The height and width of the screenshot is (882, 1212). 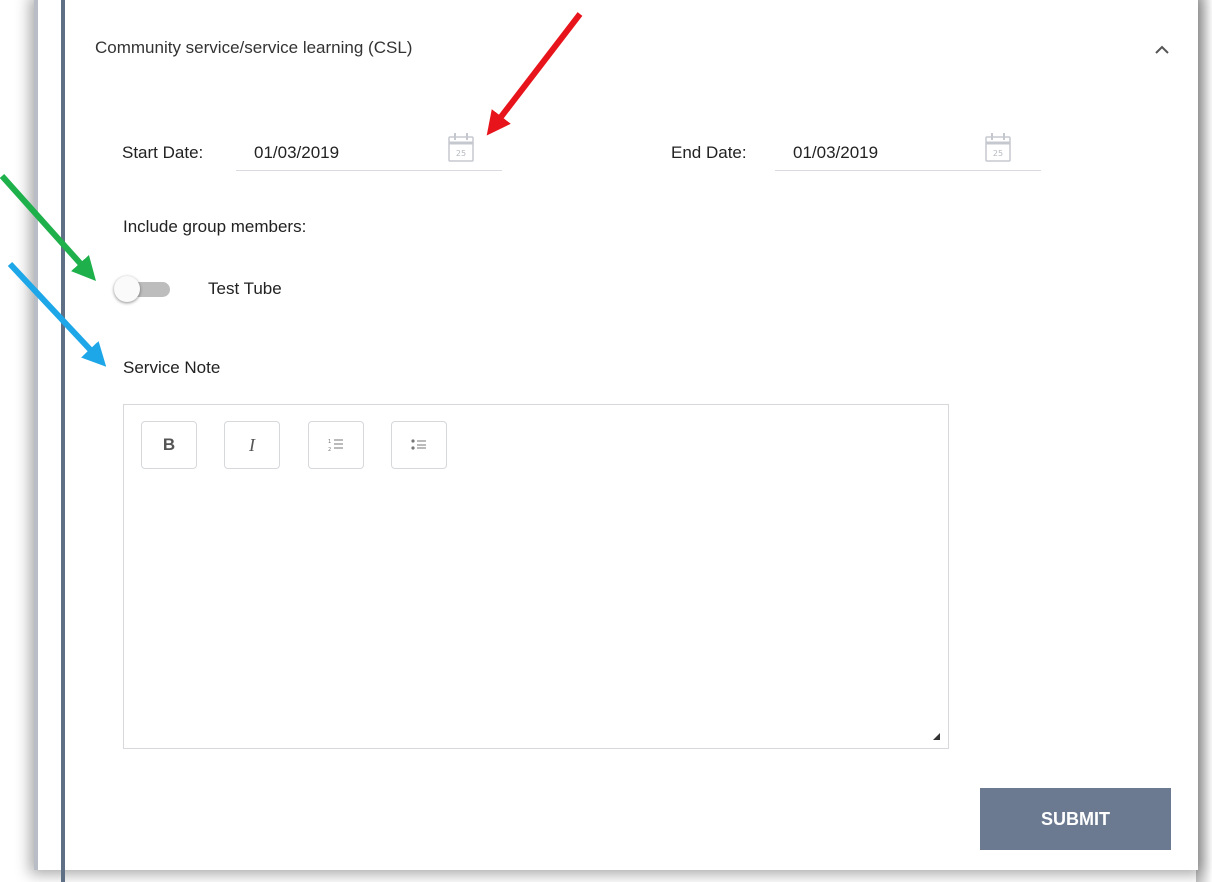 What do you see at coordinates (63, 441) in the screenshot?
I see `section-accent-bar` at bounding box center [63, 441].